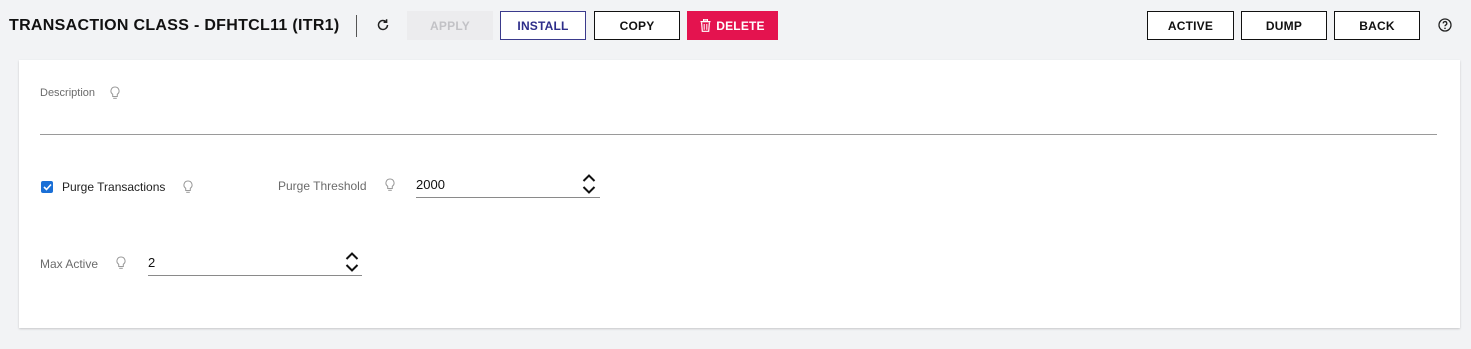 This screenshot has height=349, width=1471. I want to click on copy-button-label: COPY, so click(637, 25).